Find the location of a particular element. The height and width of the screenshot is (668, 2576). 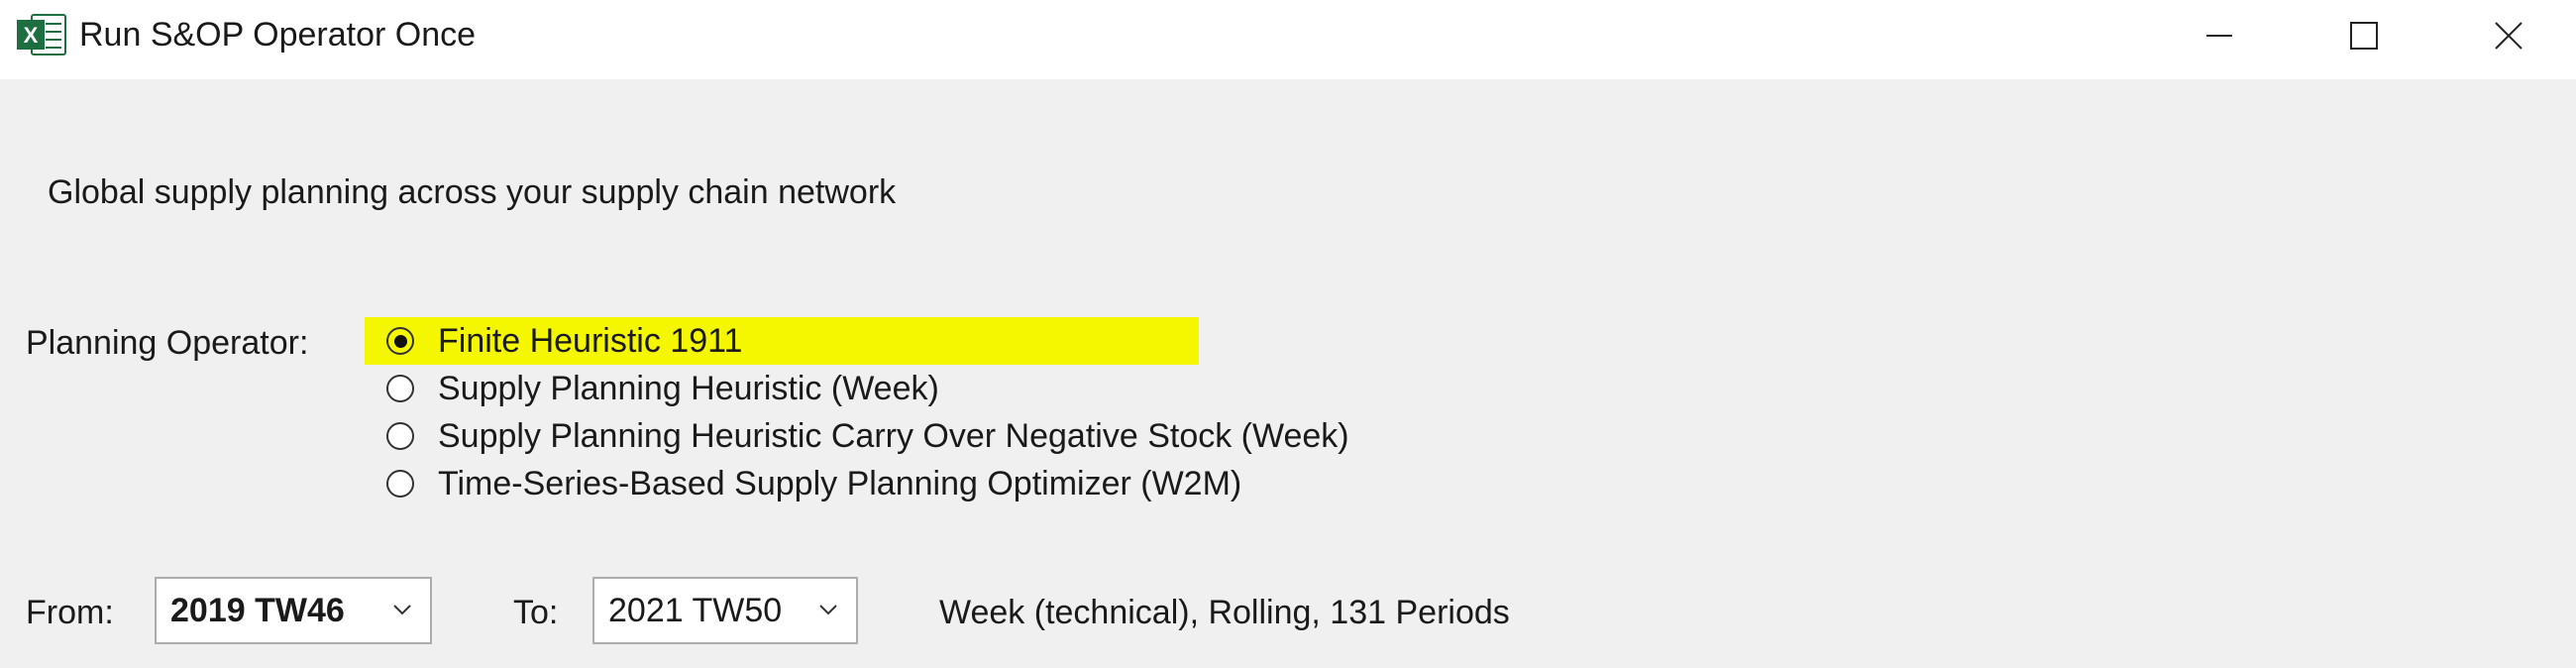

radio-option-label: Finite Heuristic 1911 is located at coordinates (590, 341).